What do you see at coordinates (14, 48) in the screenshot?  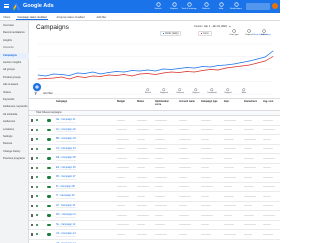 I see `sidebar-item: Accounts` at bounding box center [14, 48].